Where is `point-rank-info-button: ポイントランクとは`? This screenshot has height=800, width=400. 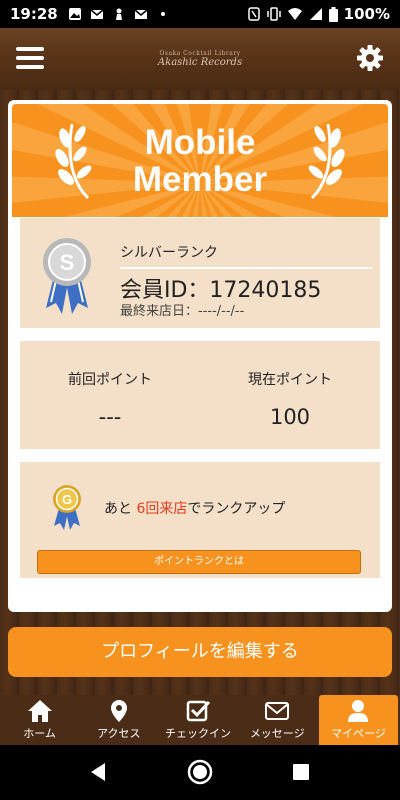
point-rank-info-button: ポイントランクとは is located at coordinates (199, 562).